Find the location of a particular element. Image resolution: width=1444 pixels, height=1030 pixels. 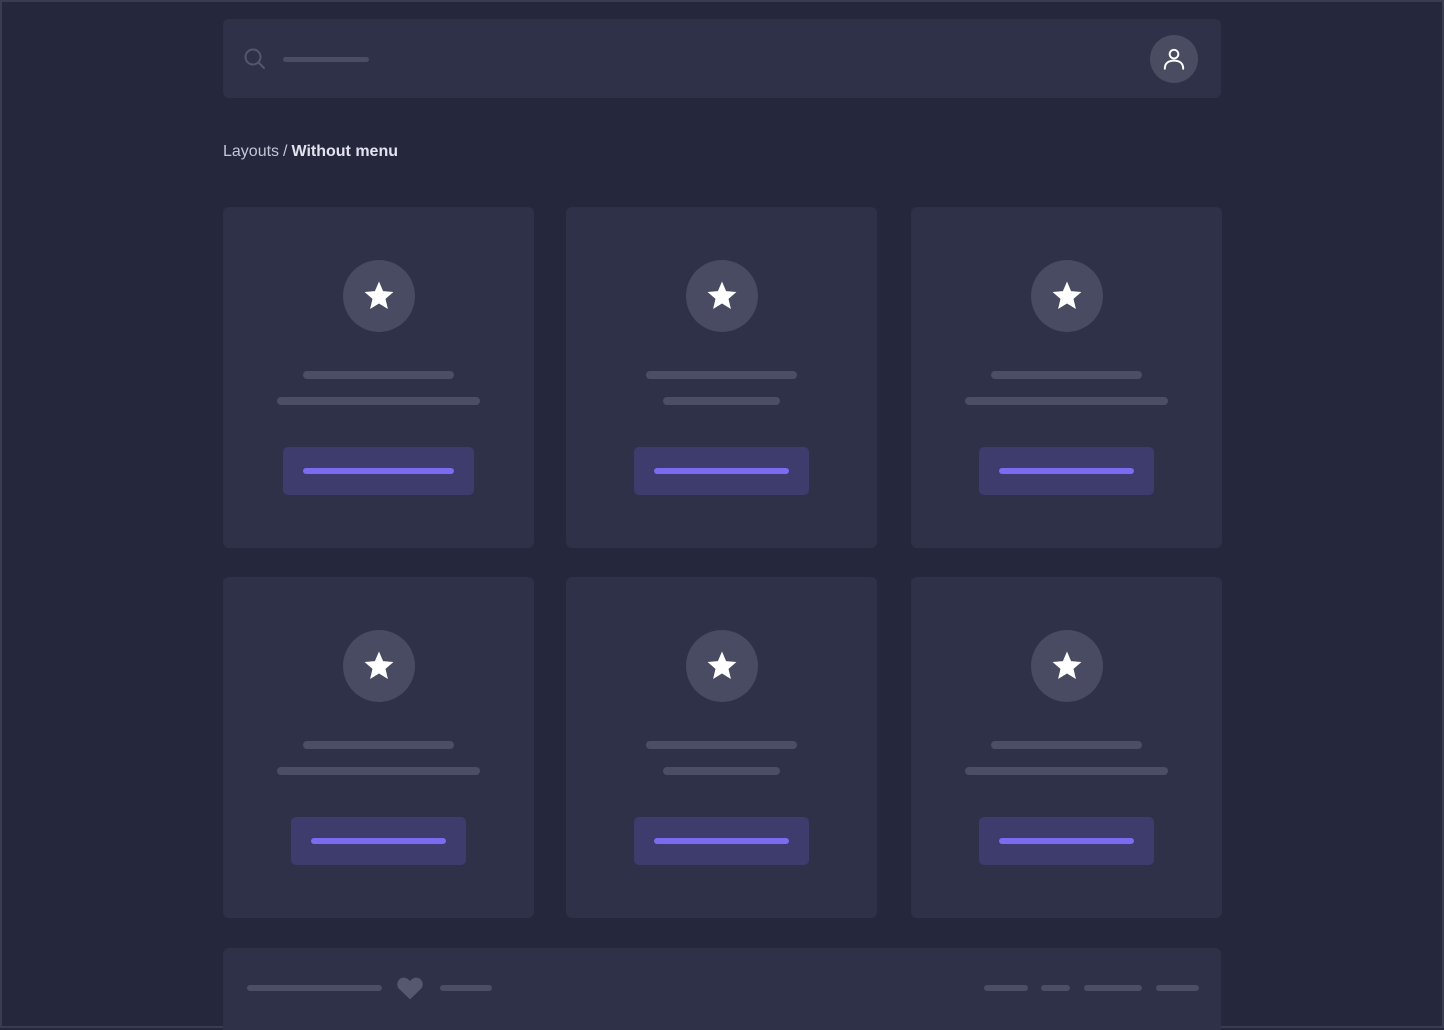

breadcrumb-current: Without menu is located at coordinates (345, 151).